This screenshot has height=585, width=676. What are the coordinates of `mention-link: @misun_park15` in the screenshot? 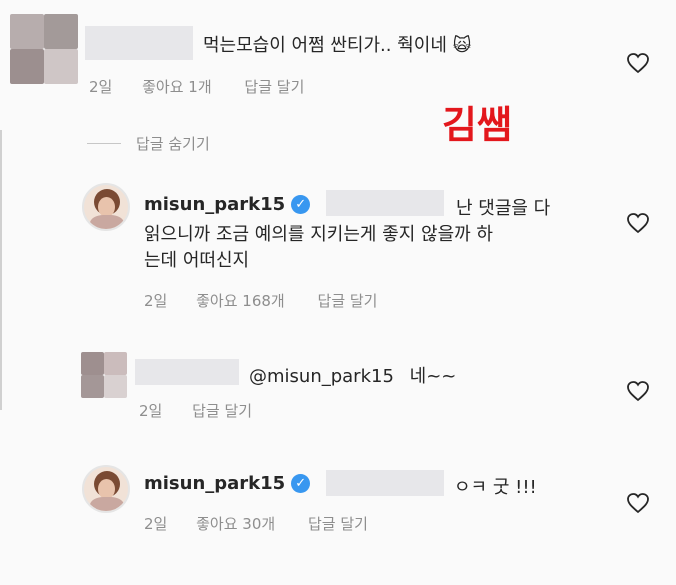 It's located at (321, 376).